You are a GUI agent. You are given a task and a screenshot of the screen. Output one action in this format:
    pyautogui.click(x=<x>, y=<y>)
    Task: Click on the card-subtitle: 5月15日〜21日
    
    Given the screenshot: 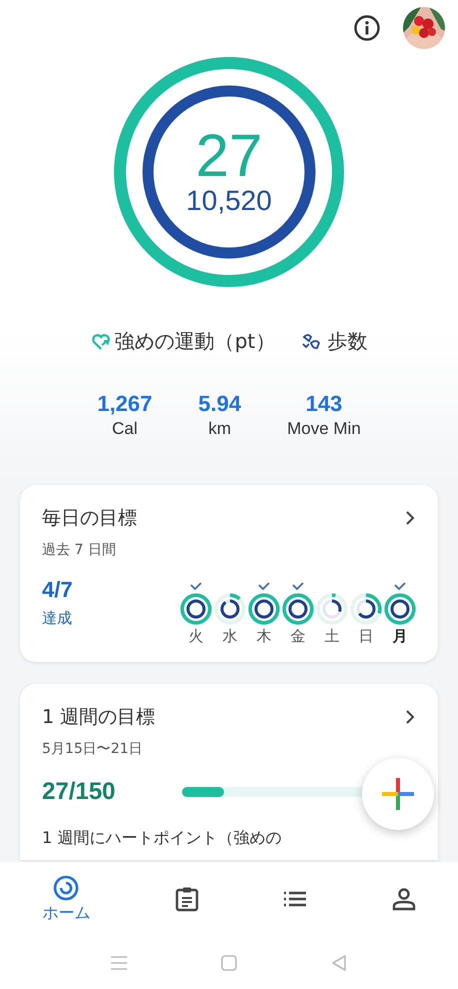 What is the action you would take?
    pyautogui.click(x=93, y=749)
    